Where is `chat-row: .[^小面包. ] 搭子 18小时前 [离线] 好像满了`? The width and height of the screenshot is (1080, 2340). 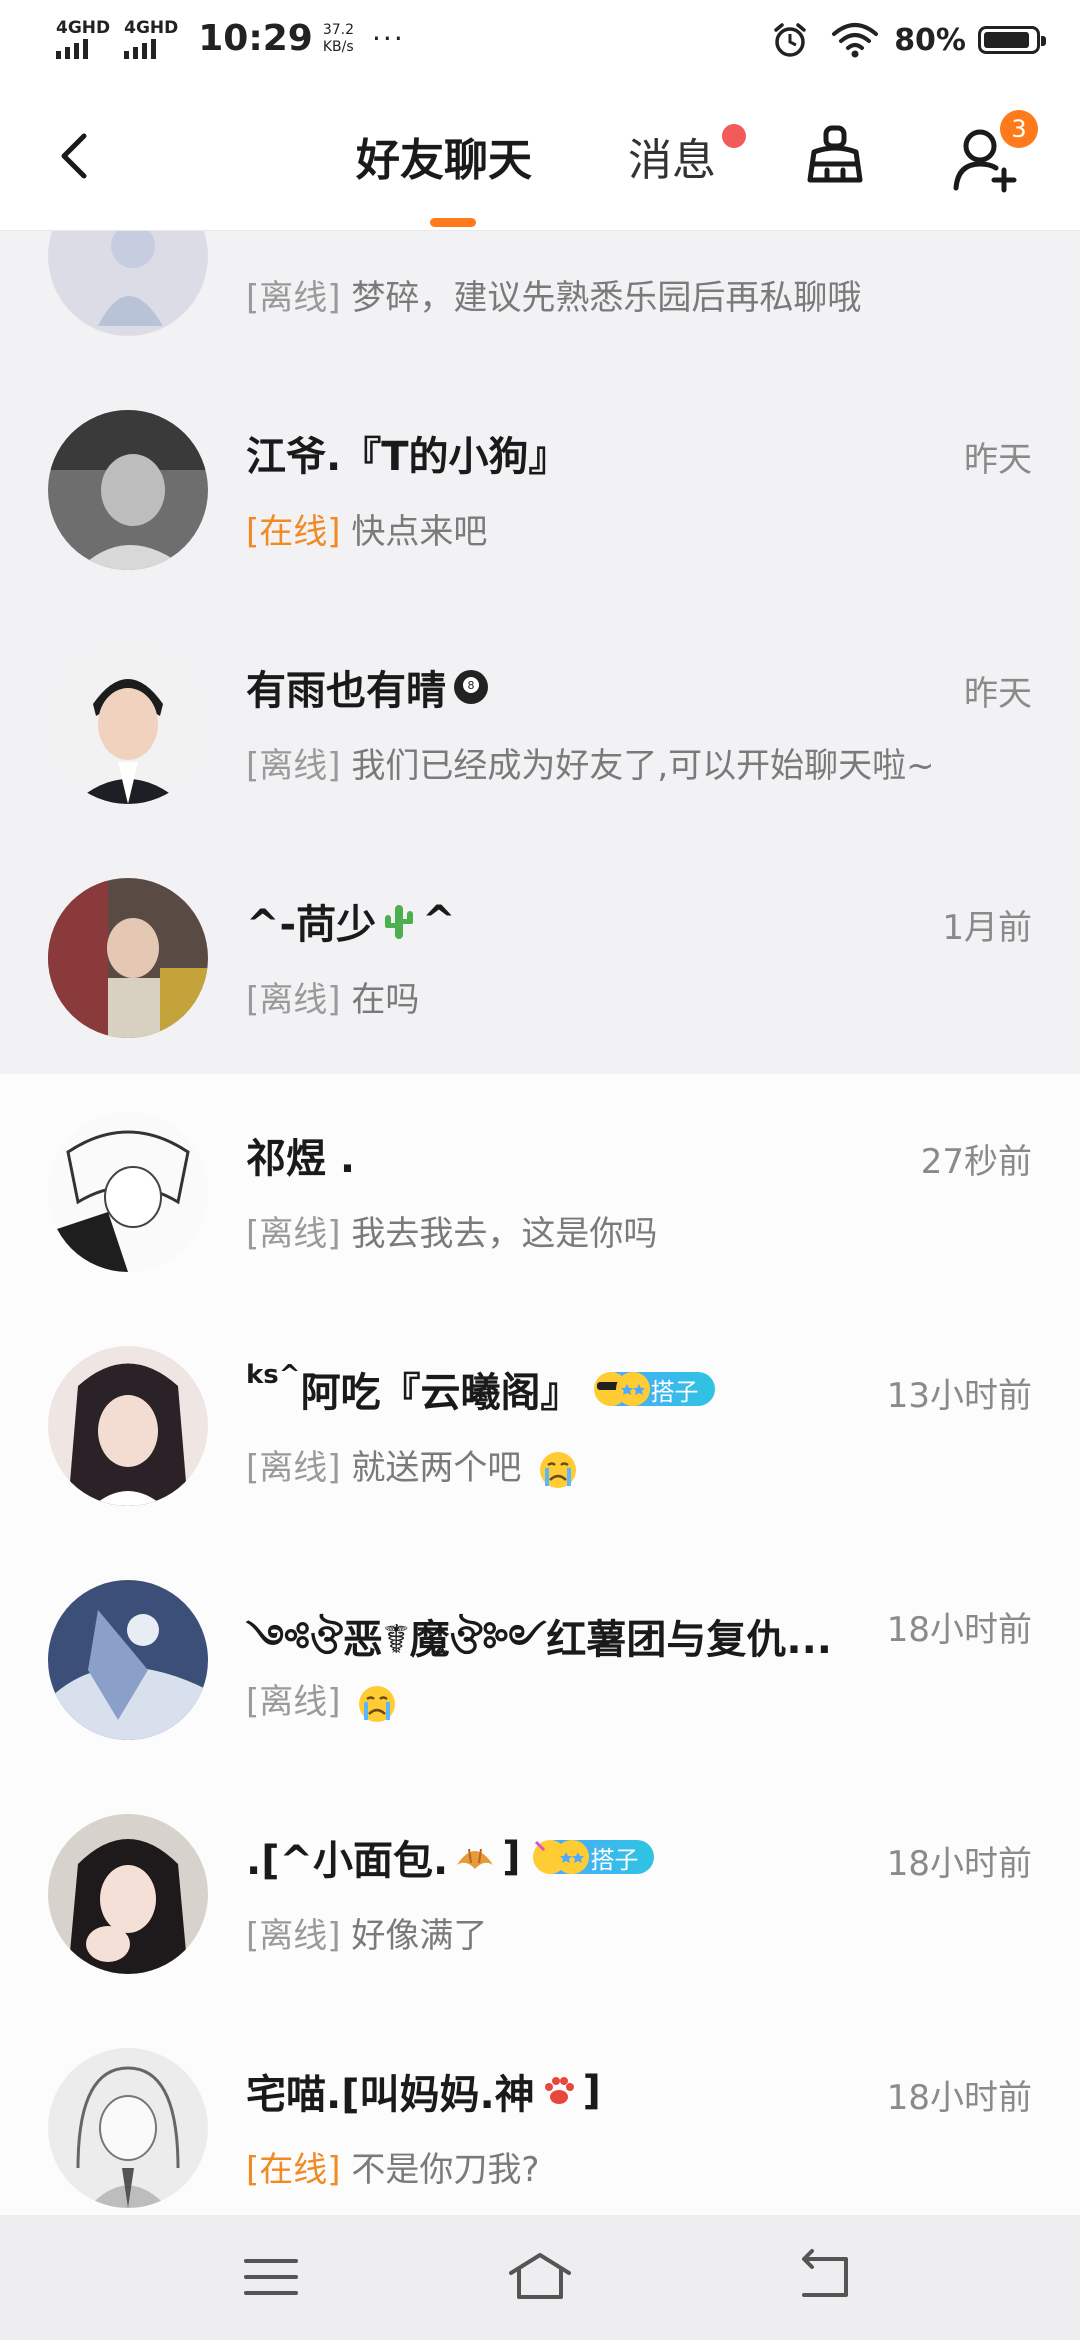 chat-row: .[^小面包. ] 搭子 18小时前 [离线] 好像满了 is located at coordinates (540, 1893).